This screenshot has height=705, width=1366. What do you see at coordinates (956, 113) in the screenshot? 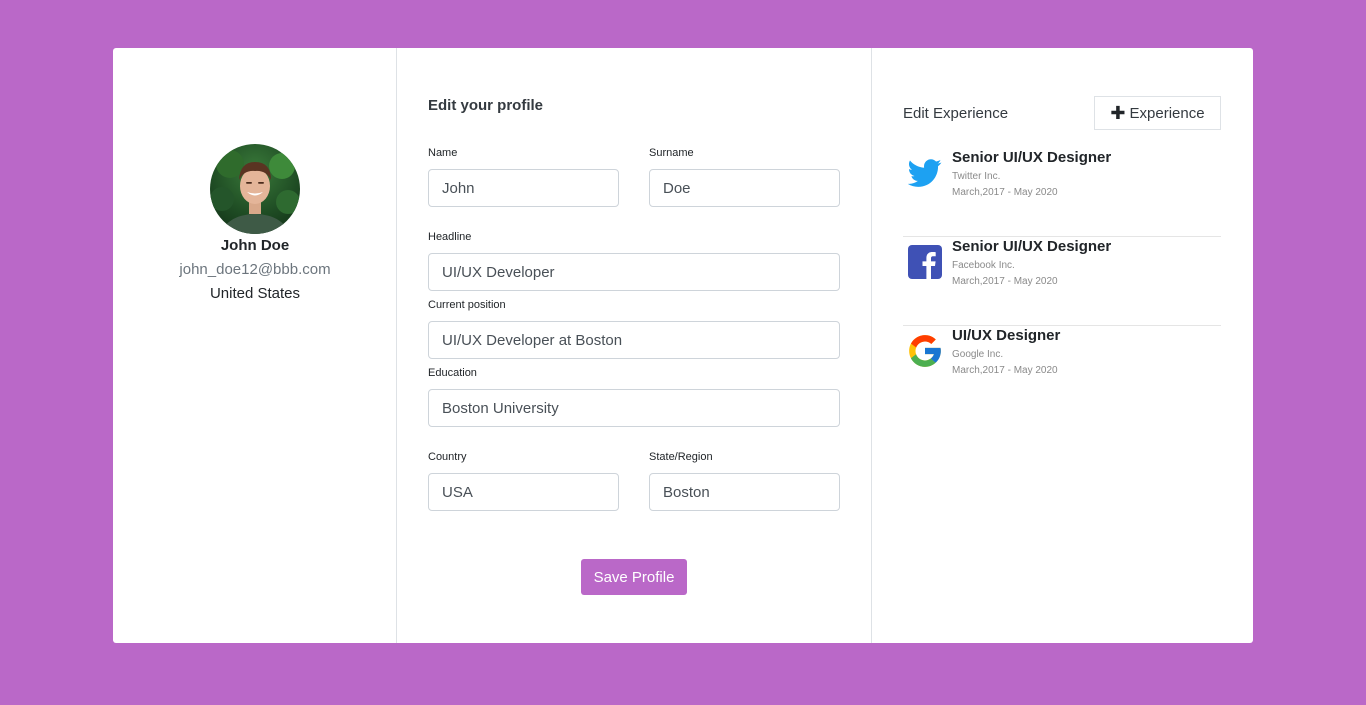
I see `experience-title: Edit Experience` at bounding box center [956, 113].